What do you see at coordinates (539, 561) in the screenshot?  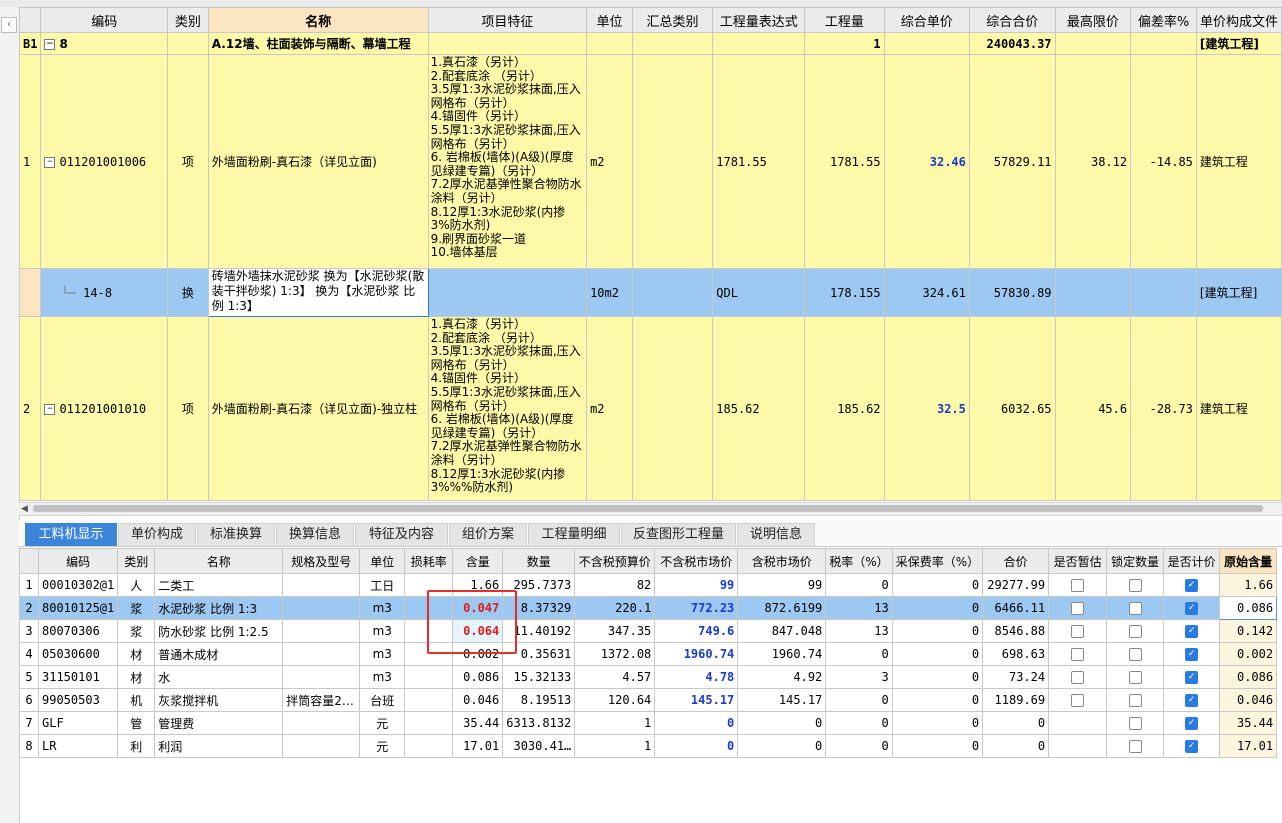 I see `col-header-quantity: 数量` at bounding box center [539, 561].